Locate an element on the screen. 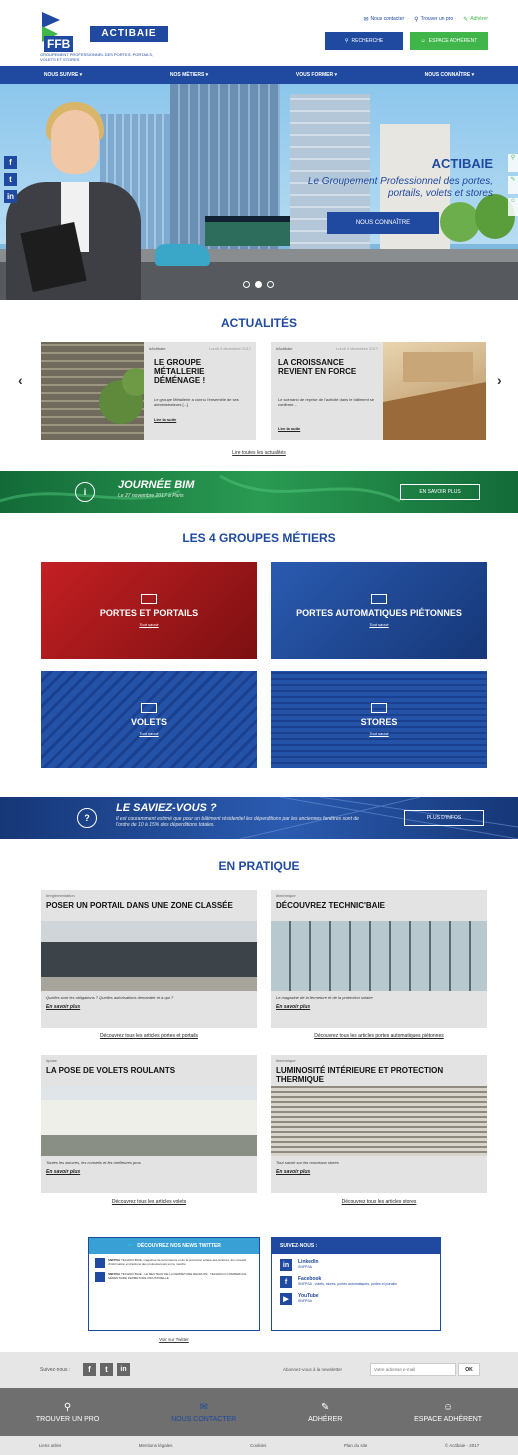  group-tile-volets: VOLETS Tout savoir is located at coordinates (149, 719).